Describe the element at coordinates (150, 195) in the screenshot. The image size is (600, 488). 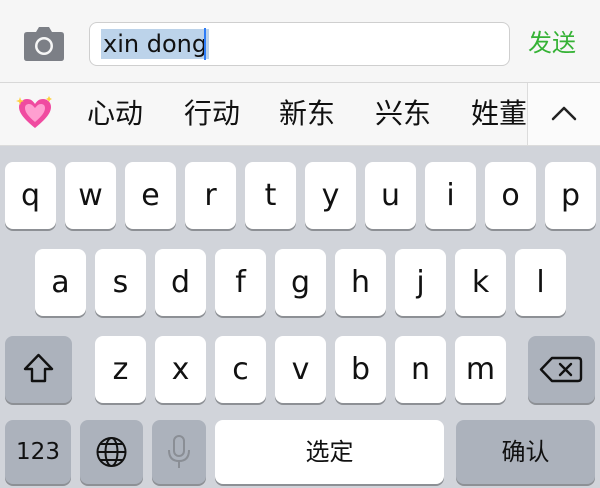
I see `key-e: e` at that location.